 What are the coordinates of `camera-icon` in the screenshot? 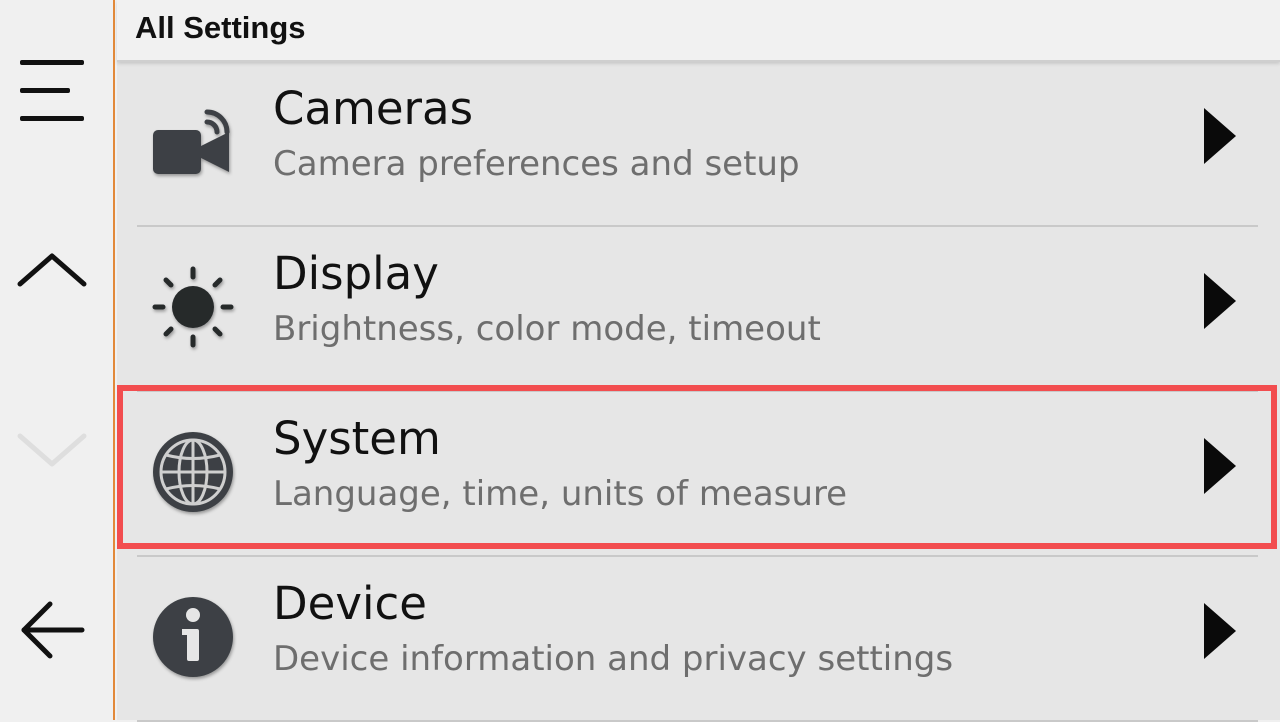 It's located at (195, 140).